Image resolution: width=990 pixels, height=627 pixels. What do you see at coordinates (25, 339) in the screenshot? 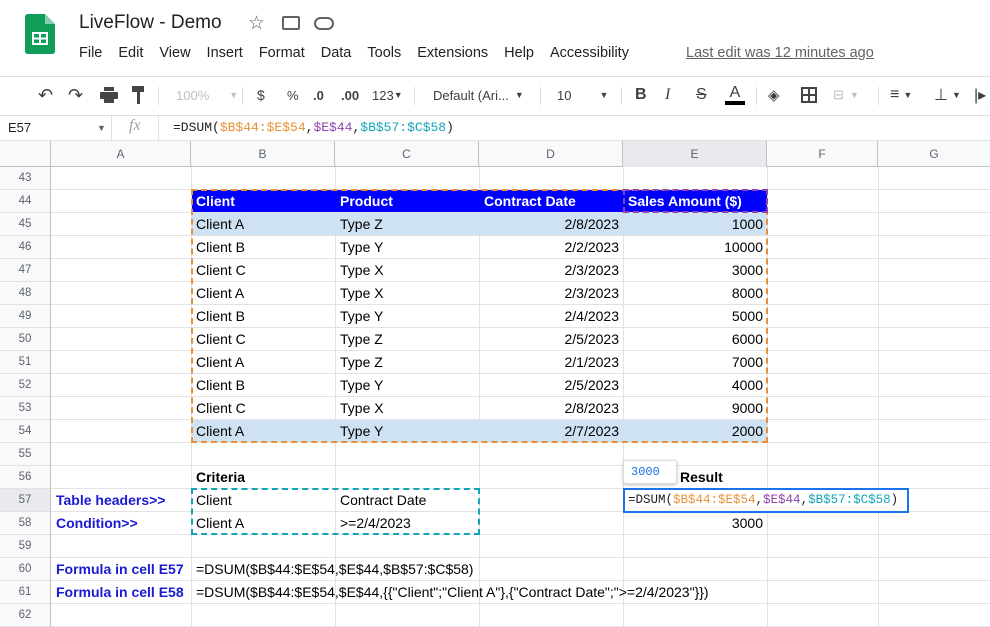
I see `row-header: 50` at bounding box center [25, 339].